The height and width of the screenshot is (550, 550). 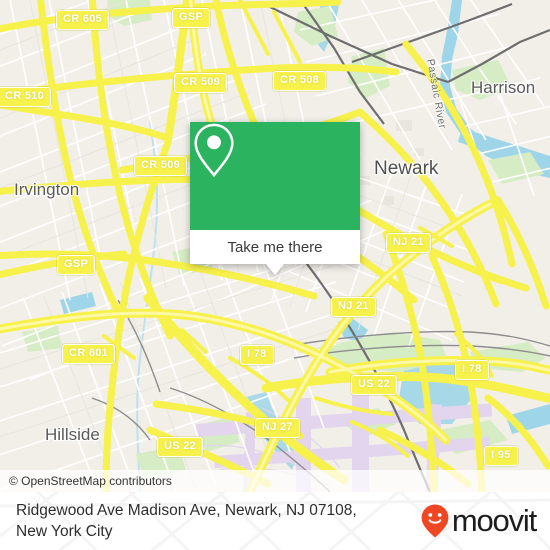 What do you see at coordinates (47, 189) in the screenshot?
I see `place-label: Irvington` at bounding box center [47, 189].